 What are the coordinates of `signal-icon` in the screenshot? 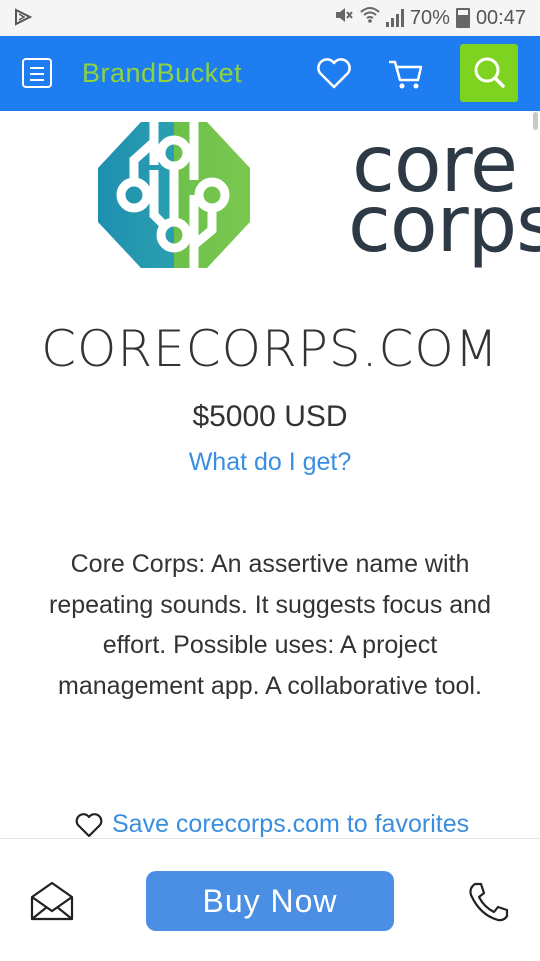 It's located at (394, 18).